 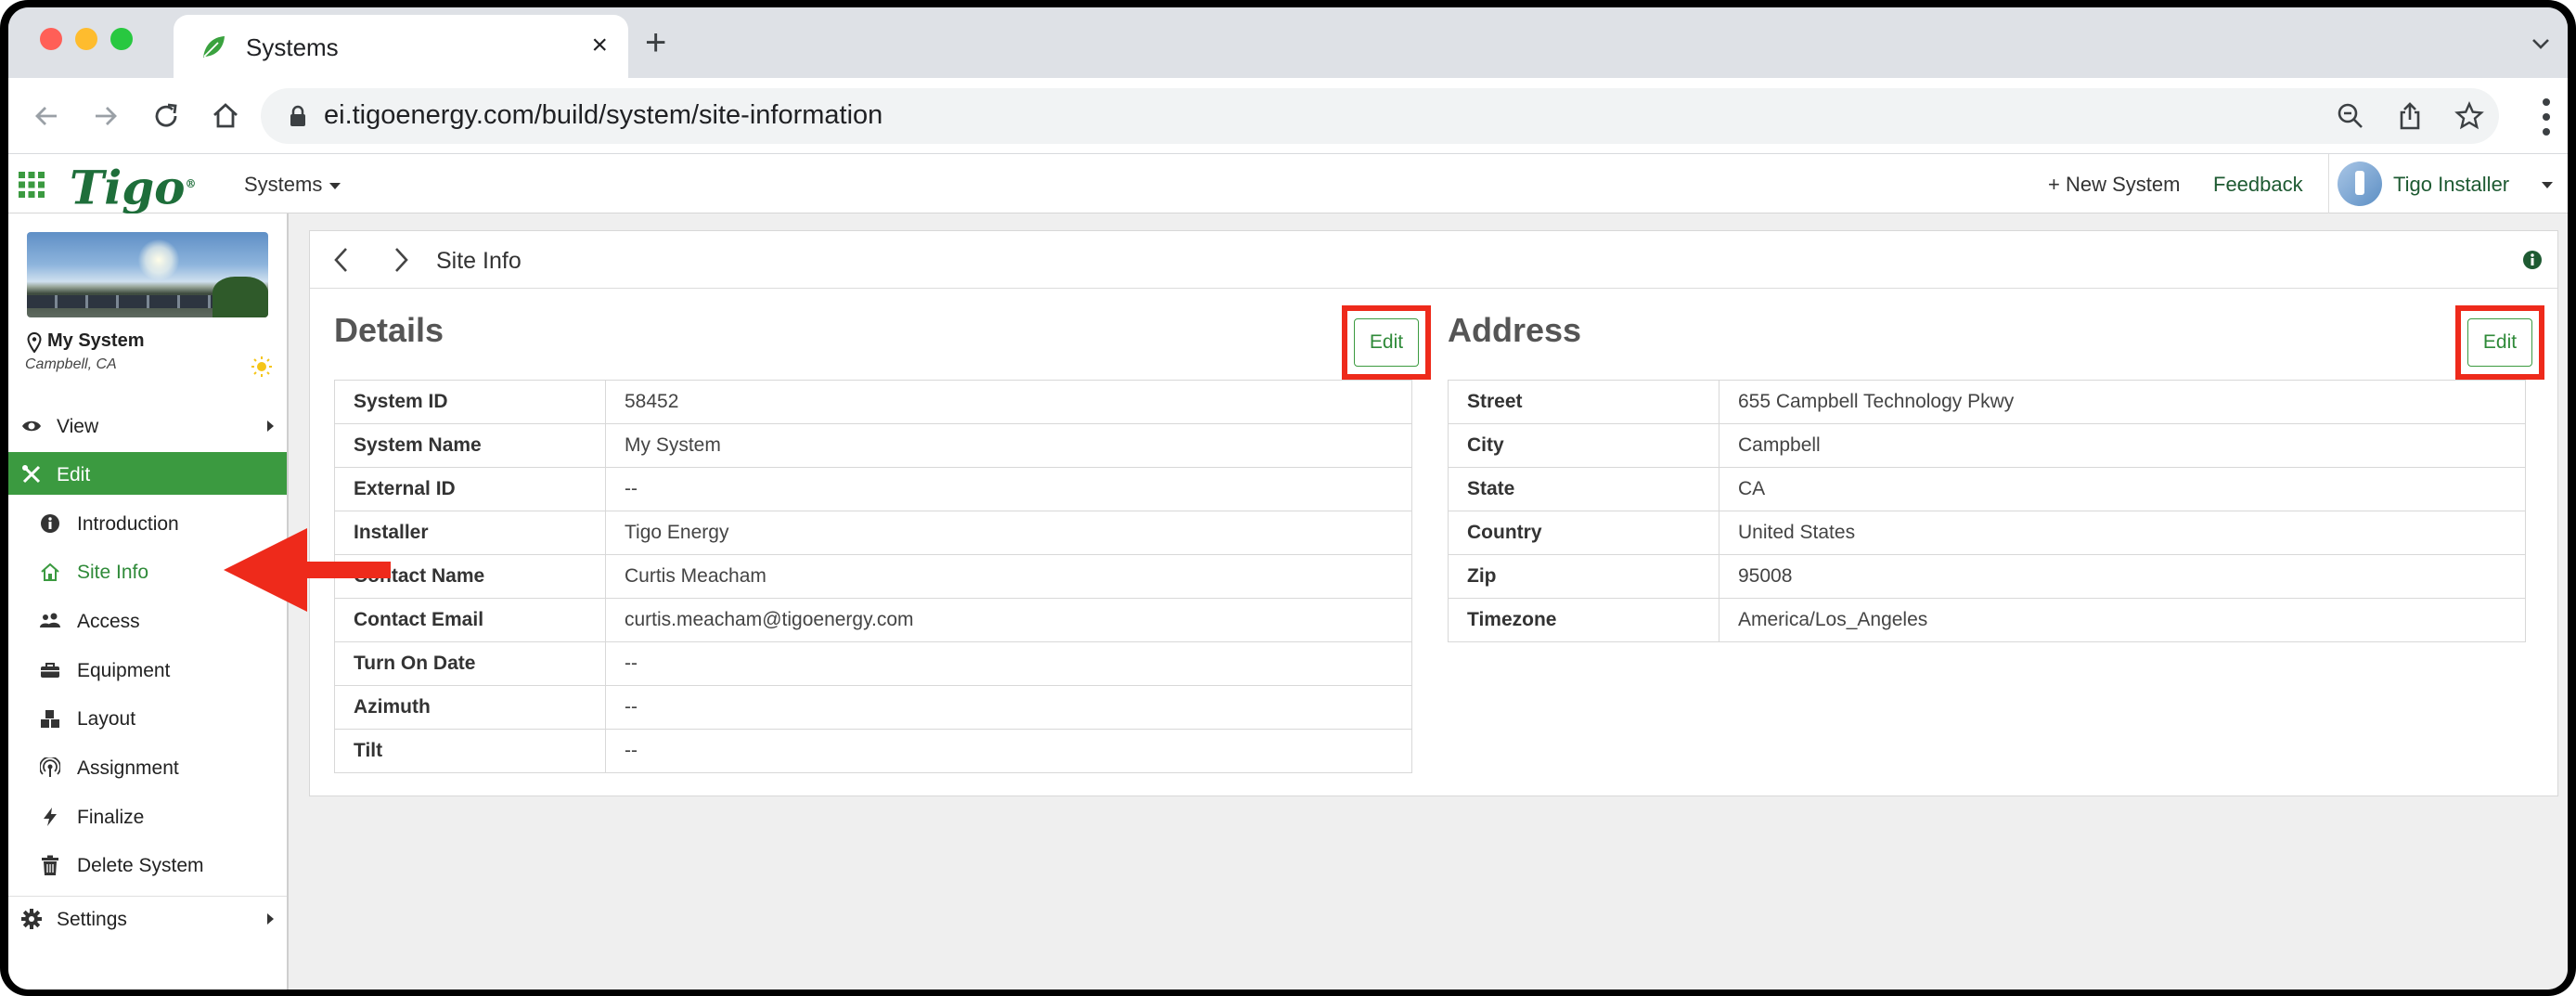 I want to click on table-row: Installer Tigo Energy, so click(x=873, y=533).